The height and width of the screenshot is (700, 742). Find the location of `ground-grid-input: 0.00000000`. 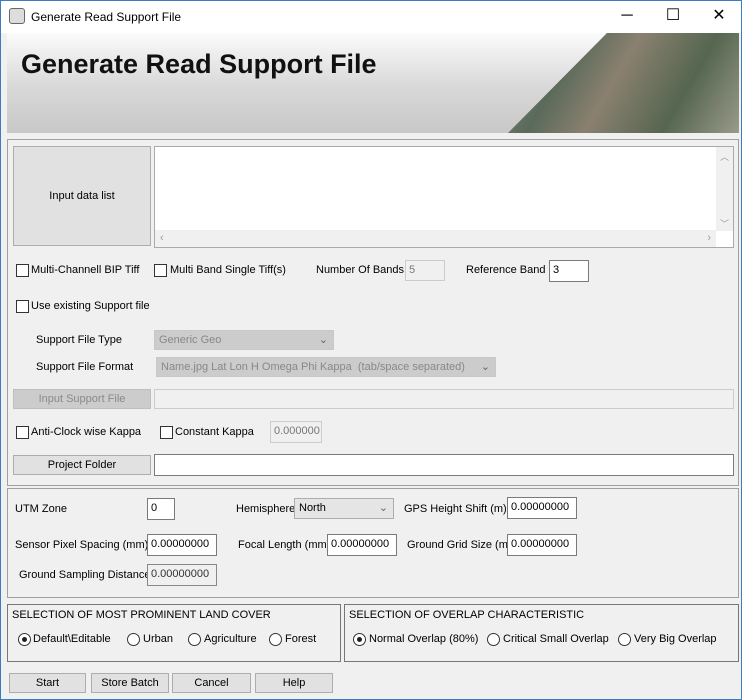

ground-grid-input: 0.00000000 is located at coordinates (542, 545).